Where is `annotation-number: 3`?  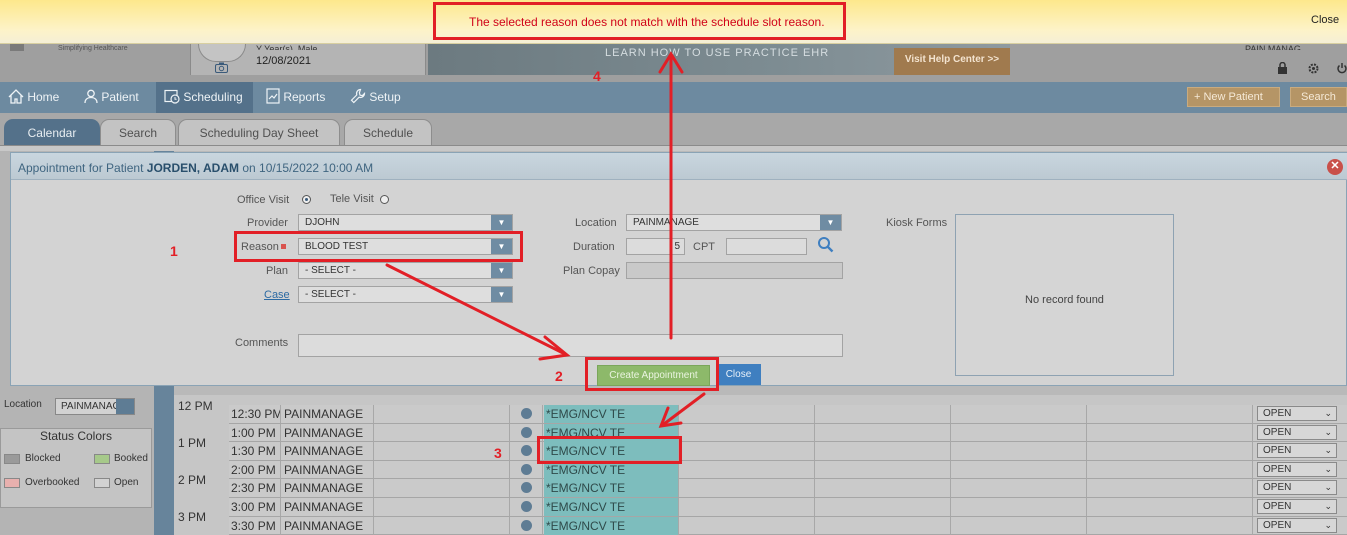 annotation-number: 3 is located at coordinates (498, 453).